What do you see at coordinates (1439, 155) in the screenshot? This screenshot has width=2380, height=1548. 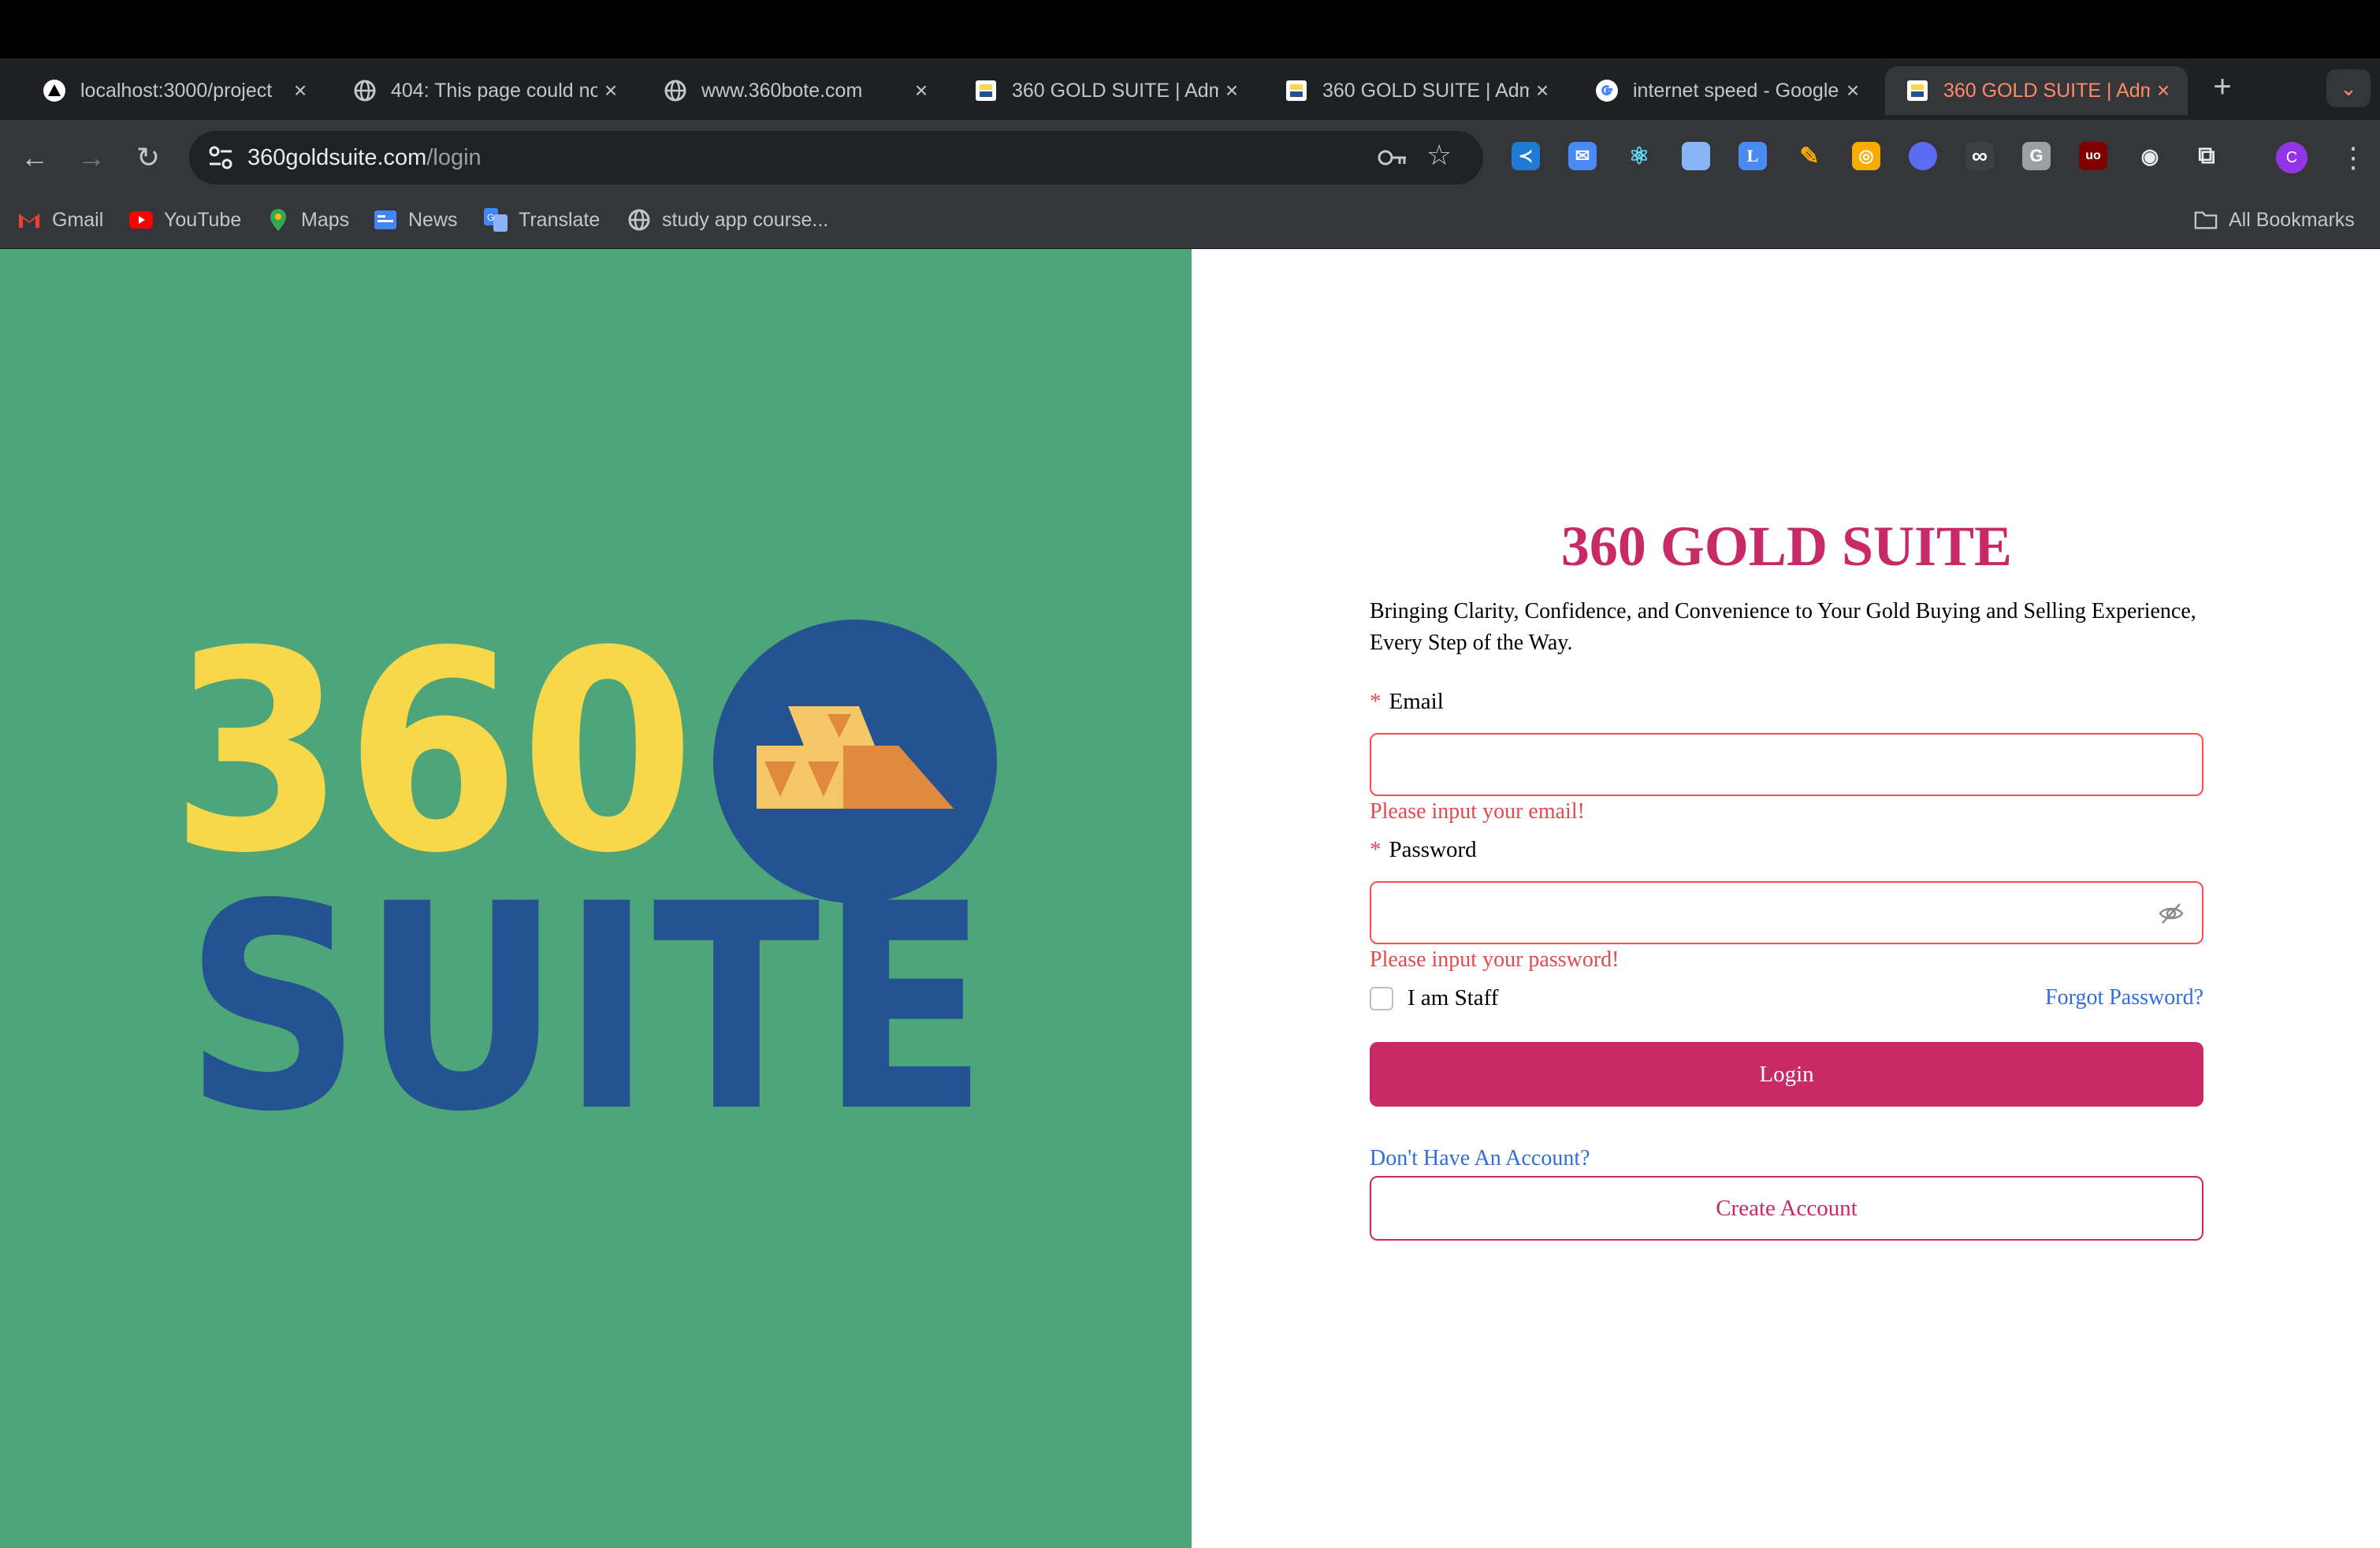 I see `bookmark-star-icon: ☆` at bounding box center [1439, 155].